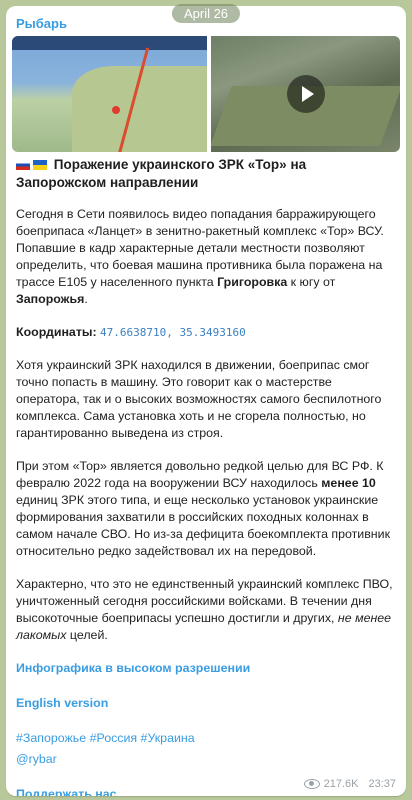 This screenshot has width=412, height=800. Describe the element at coordinates (382, 784) in the screenshot. I see `message-time: 23:37` at that location.